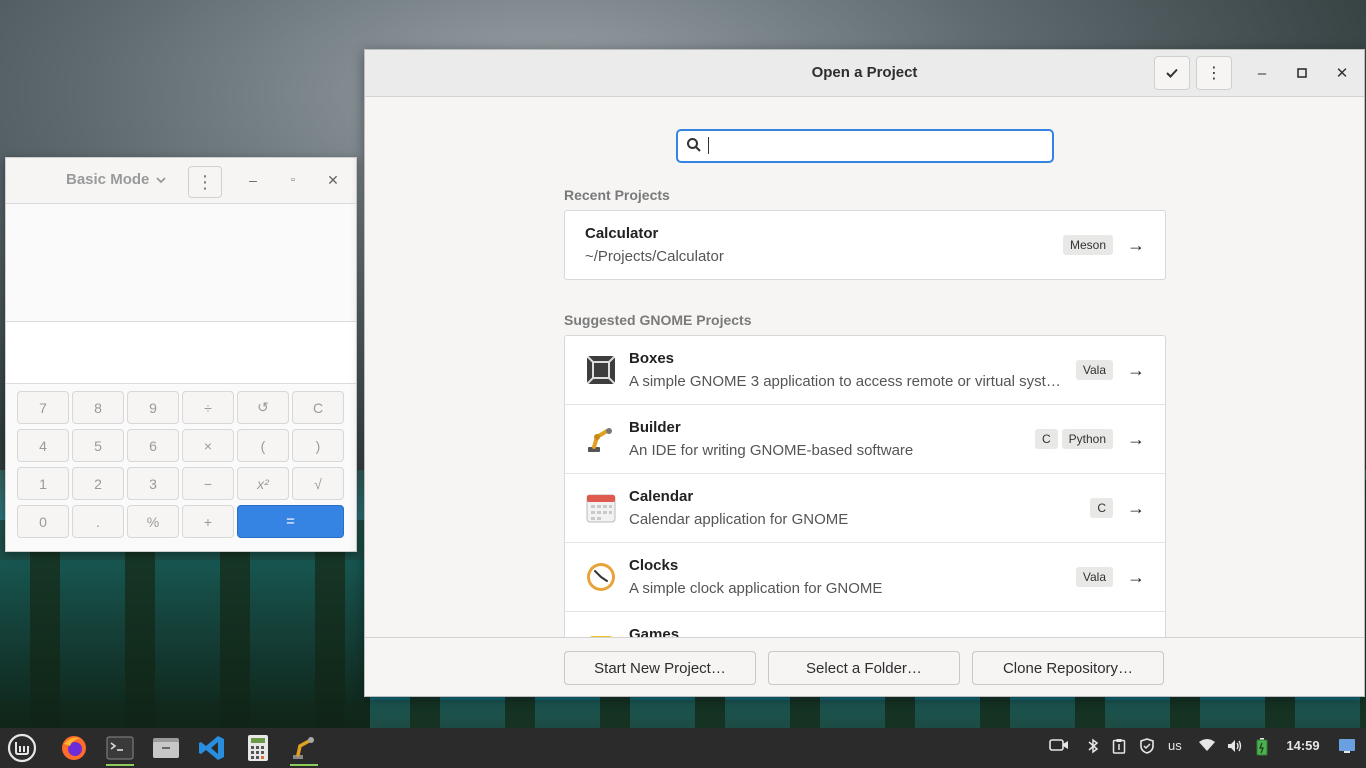  I want to click on files-launcher, so click(166, 748).